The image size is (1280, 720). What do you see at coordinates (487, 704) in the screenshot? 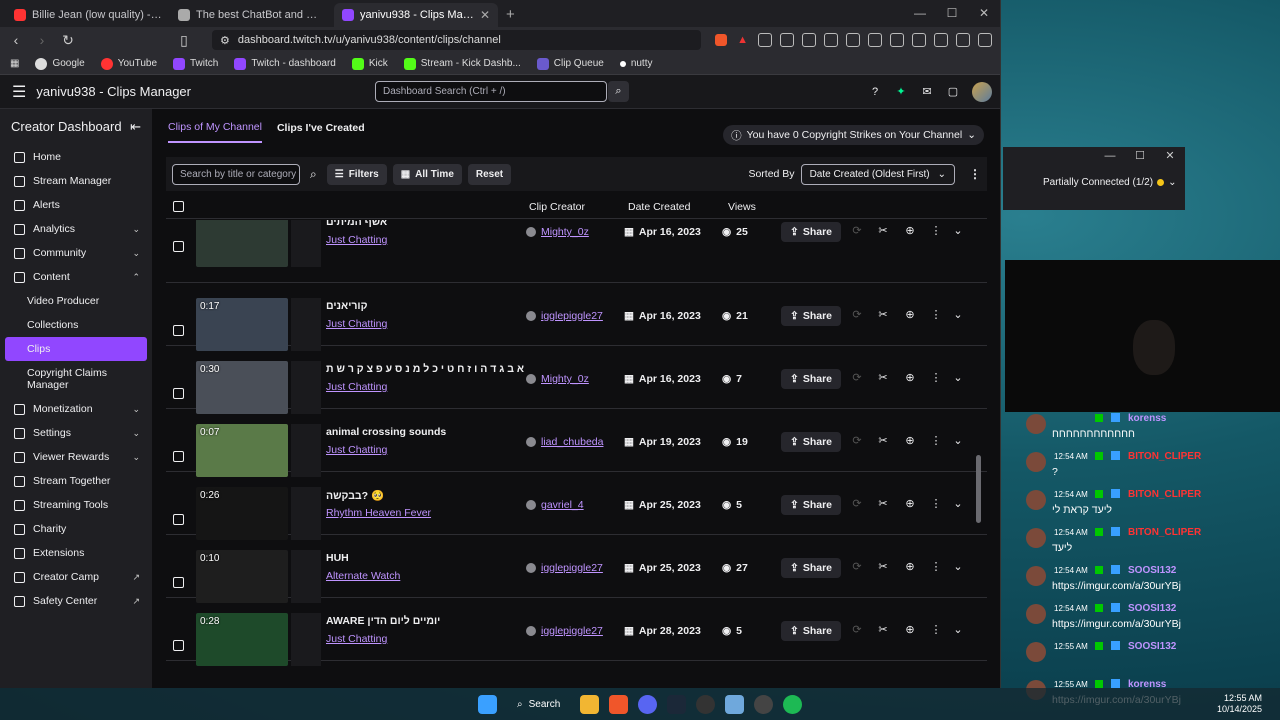
I see `windows-start-icon` at bounding box center [487, 704].